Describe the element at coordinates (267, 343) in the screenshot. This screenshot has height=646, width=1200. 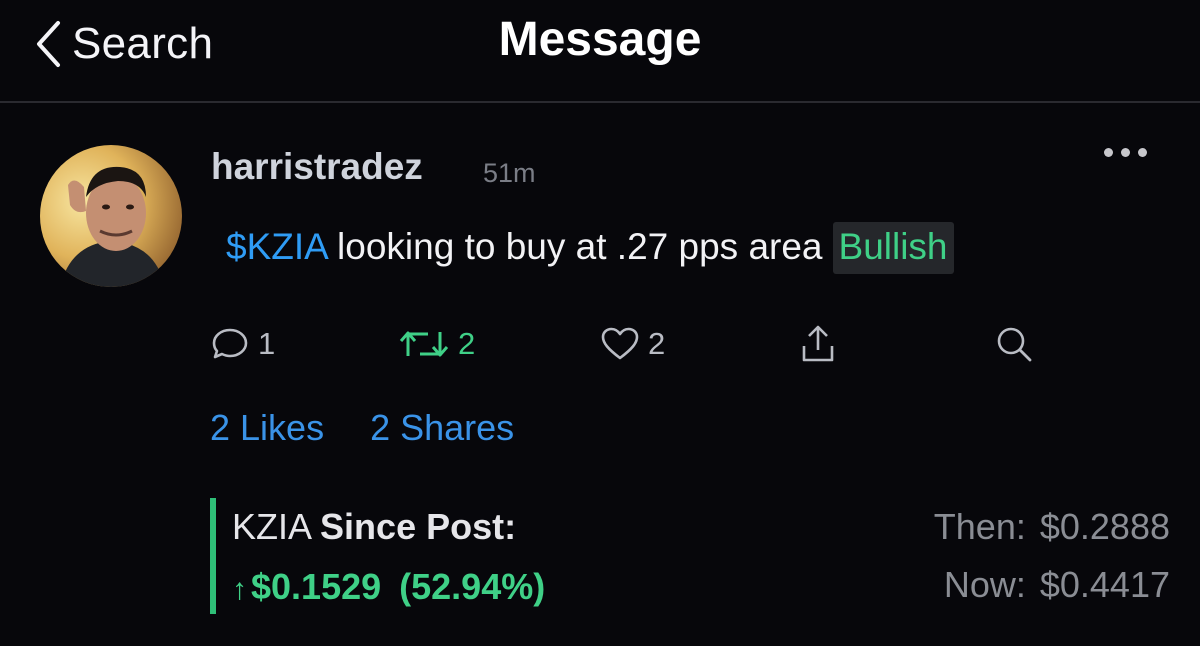
I see `reply-count: 1` at that location.